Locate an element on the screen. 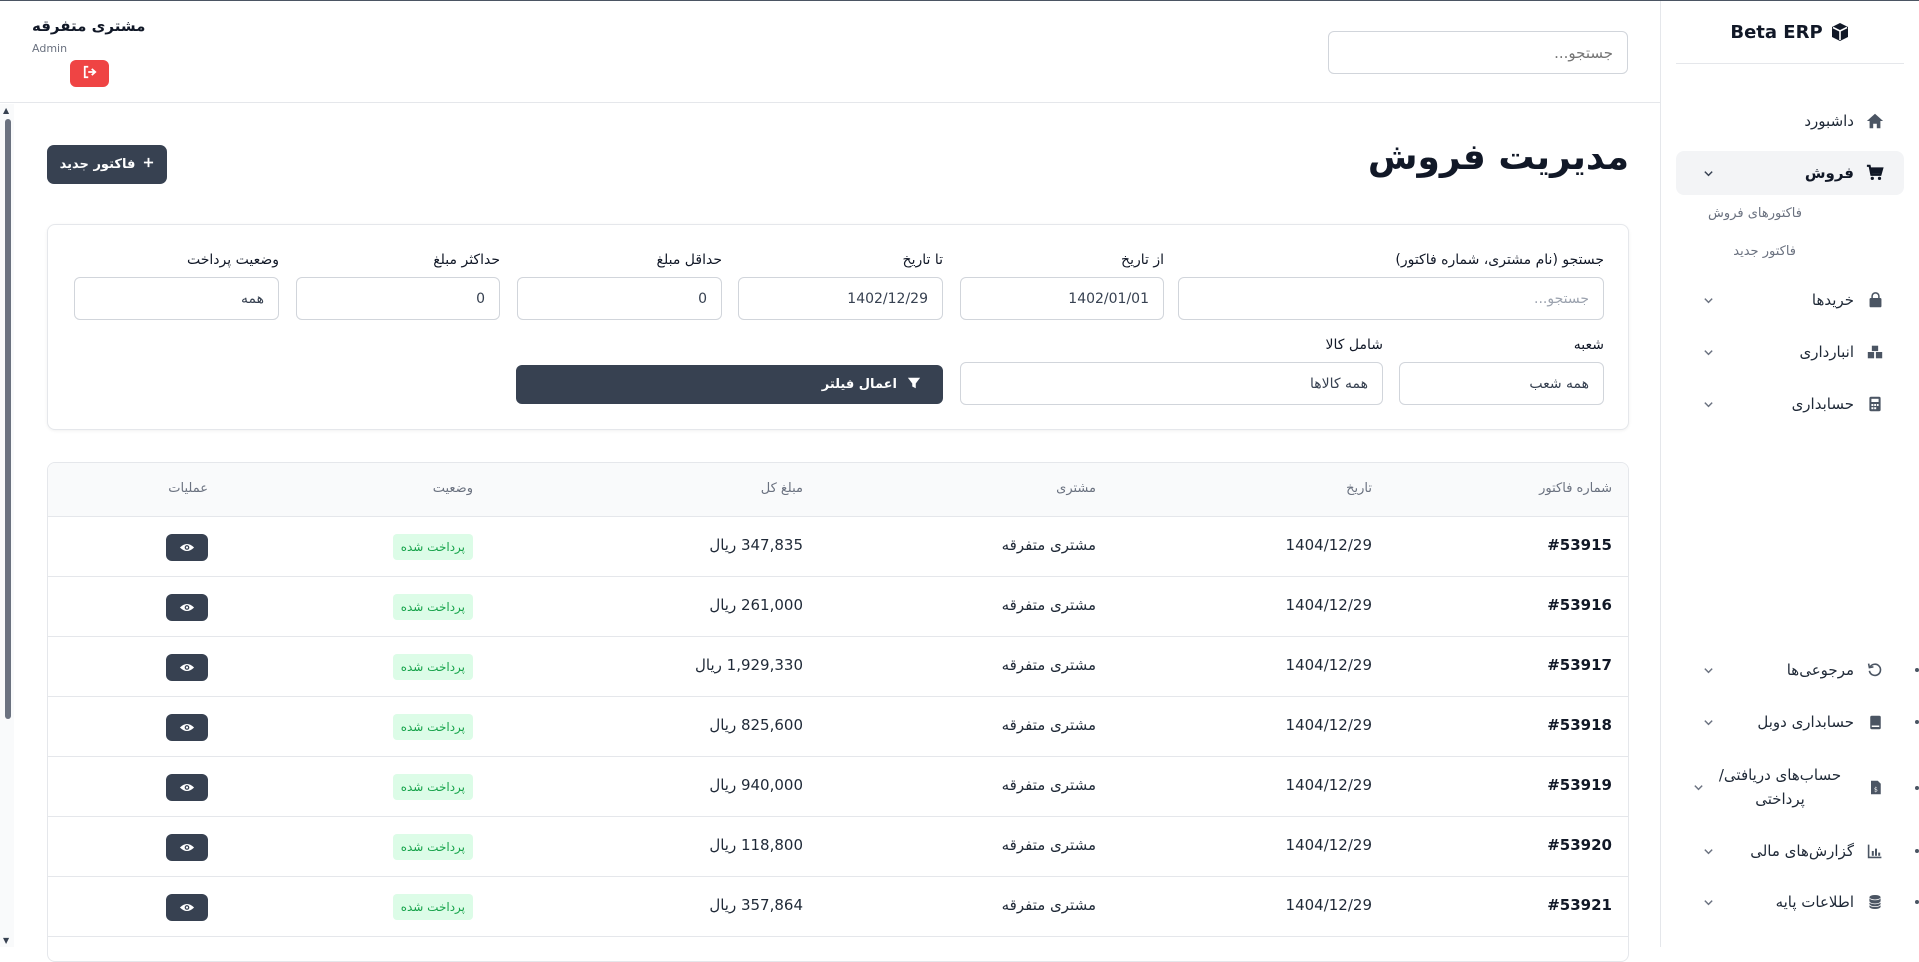 The width and height of the screenshot is (1919, 962). invoice-number: #53915 is located at coordinates (1579, 545).